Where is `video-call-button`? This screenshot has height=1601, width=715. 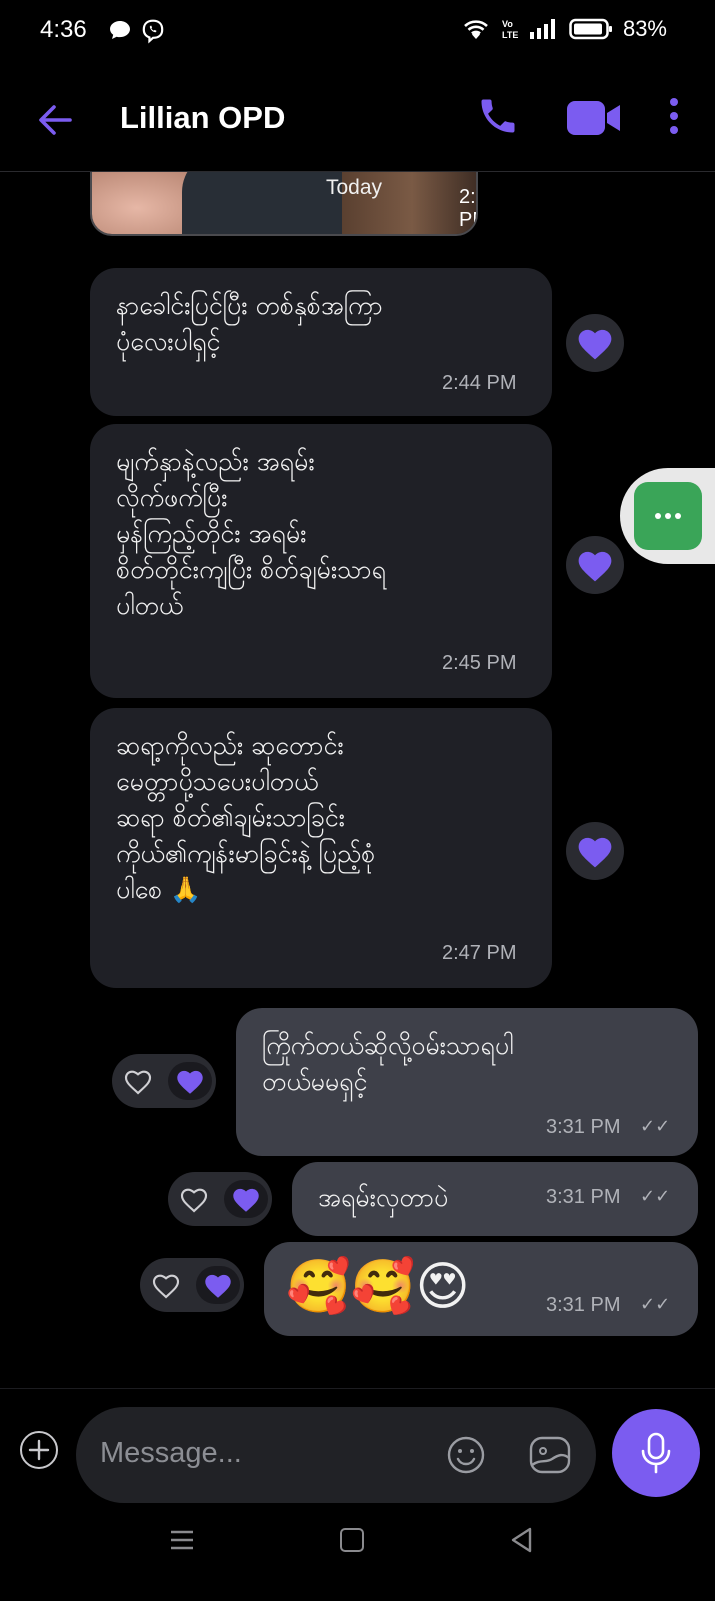 video-call-button is located at coordinates (594, 118).